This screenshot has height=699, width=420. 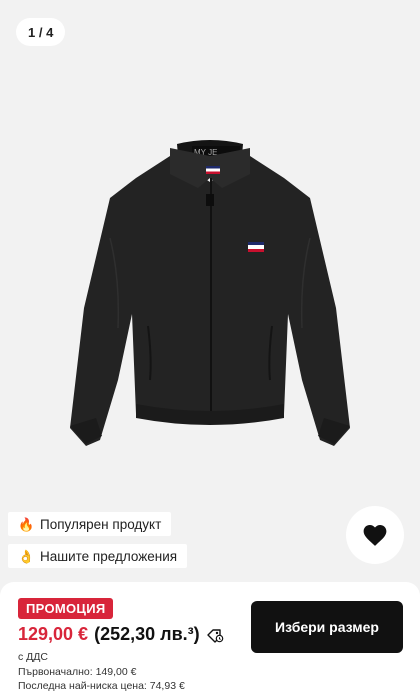 I want to click on badge-popular-label: Популярен продукт, so click(x=101, y=524).